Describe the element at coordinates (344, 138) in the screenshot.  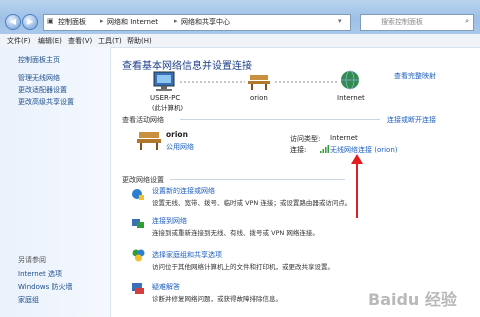
I see `access-type-value: Internet` at that location.